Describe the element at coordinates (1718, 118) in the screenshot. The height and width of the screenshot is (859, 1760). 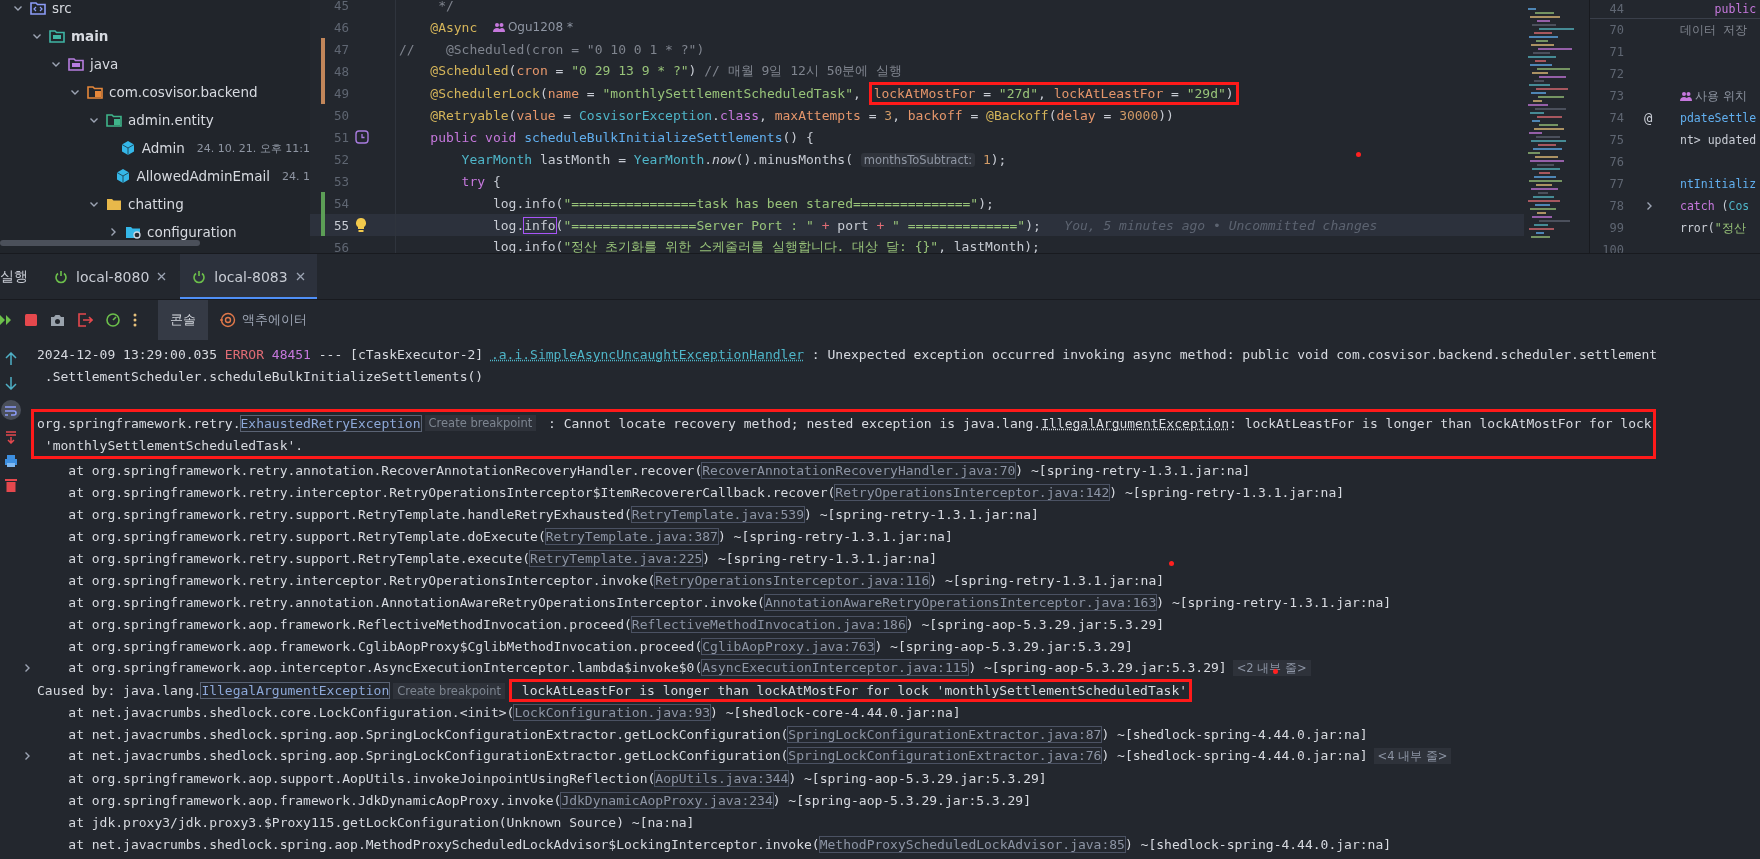
I see `method-name: pdateSettle` at that location.